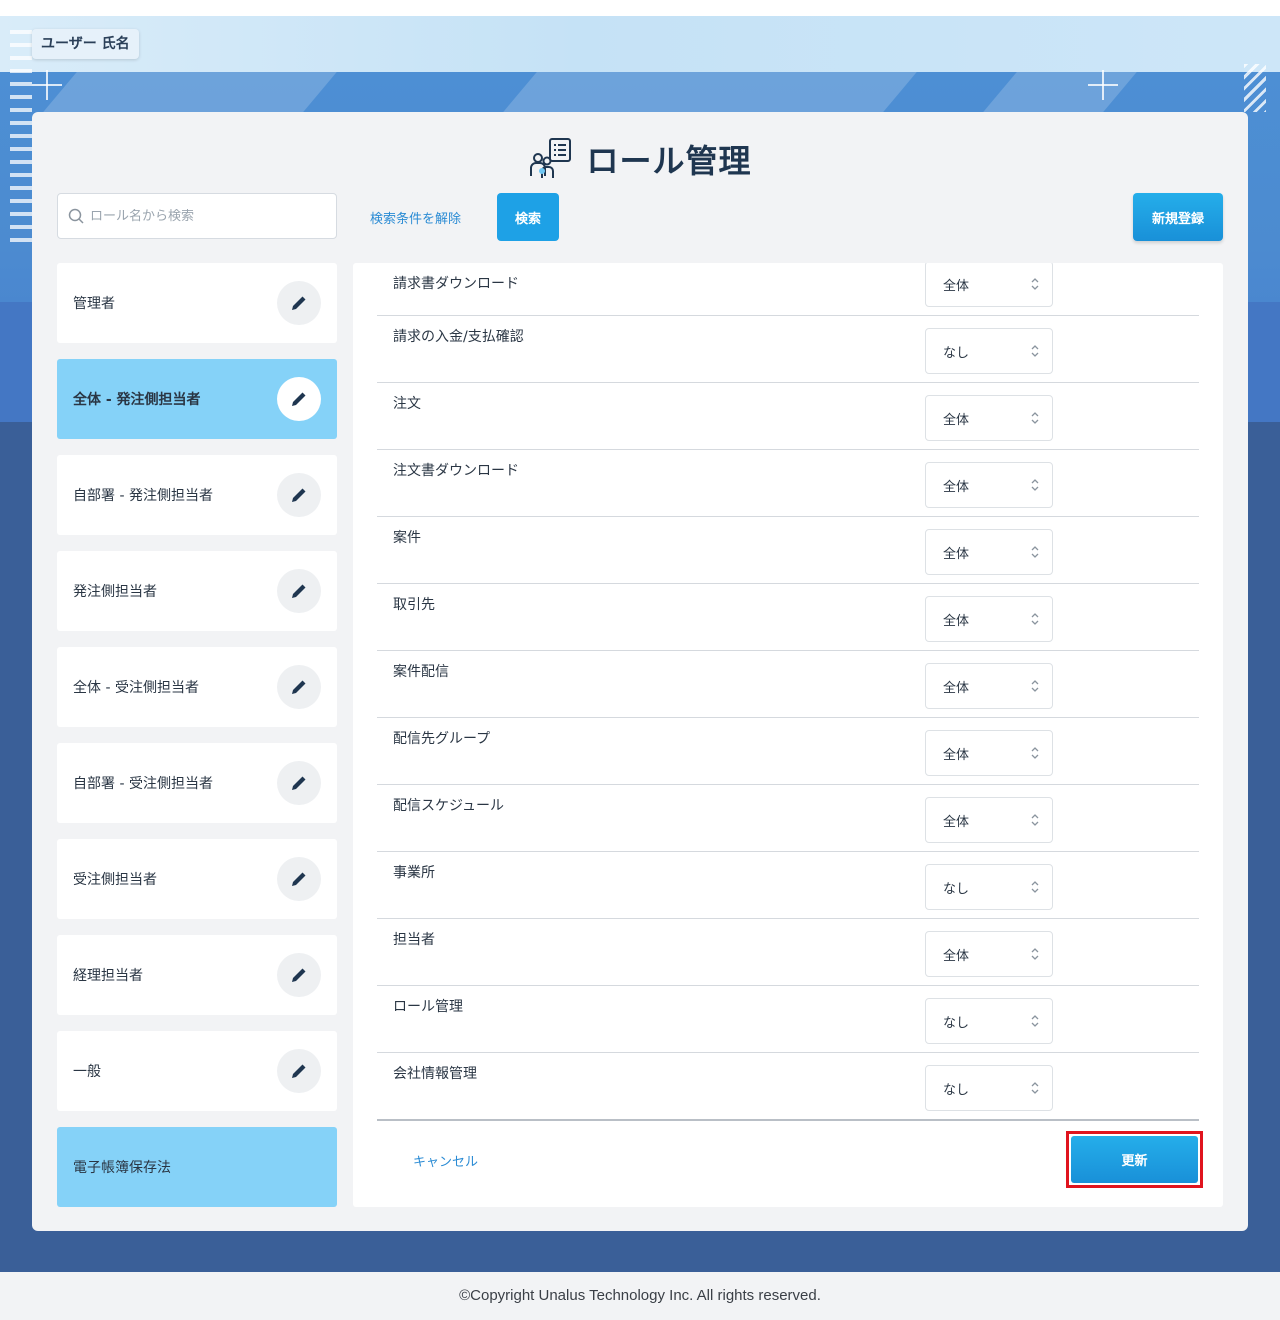 The image size is (1280, 1320). I want to click on role-item: 一般, so click(197, 1071).